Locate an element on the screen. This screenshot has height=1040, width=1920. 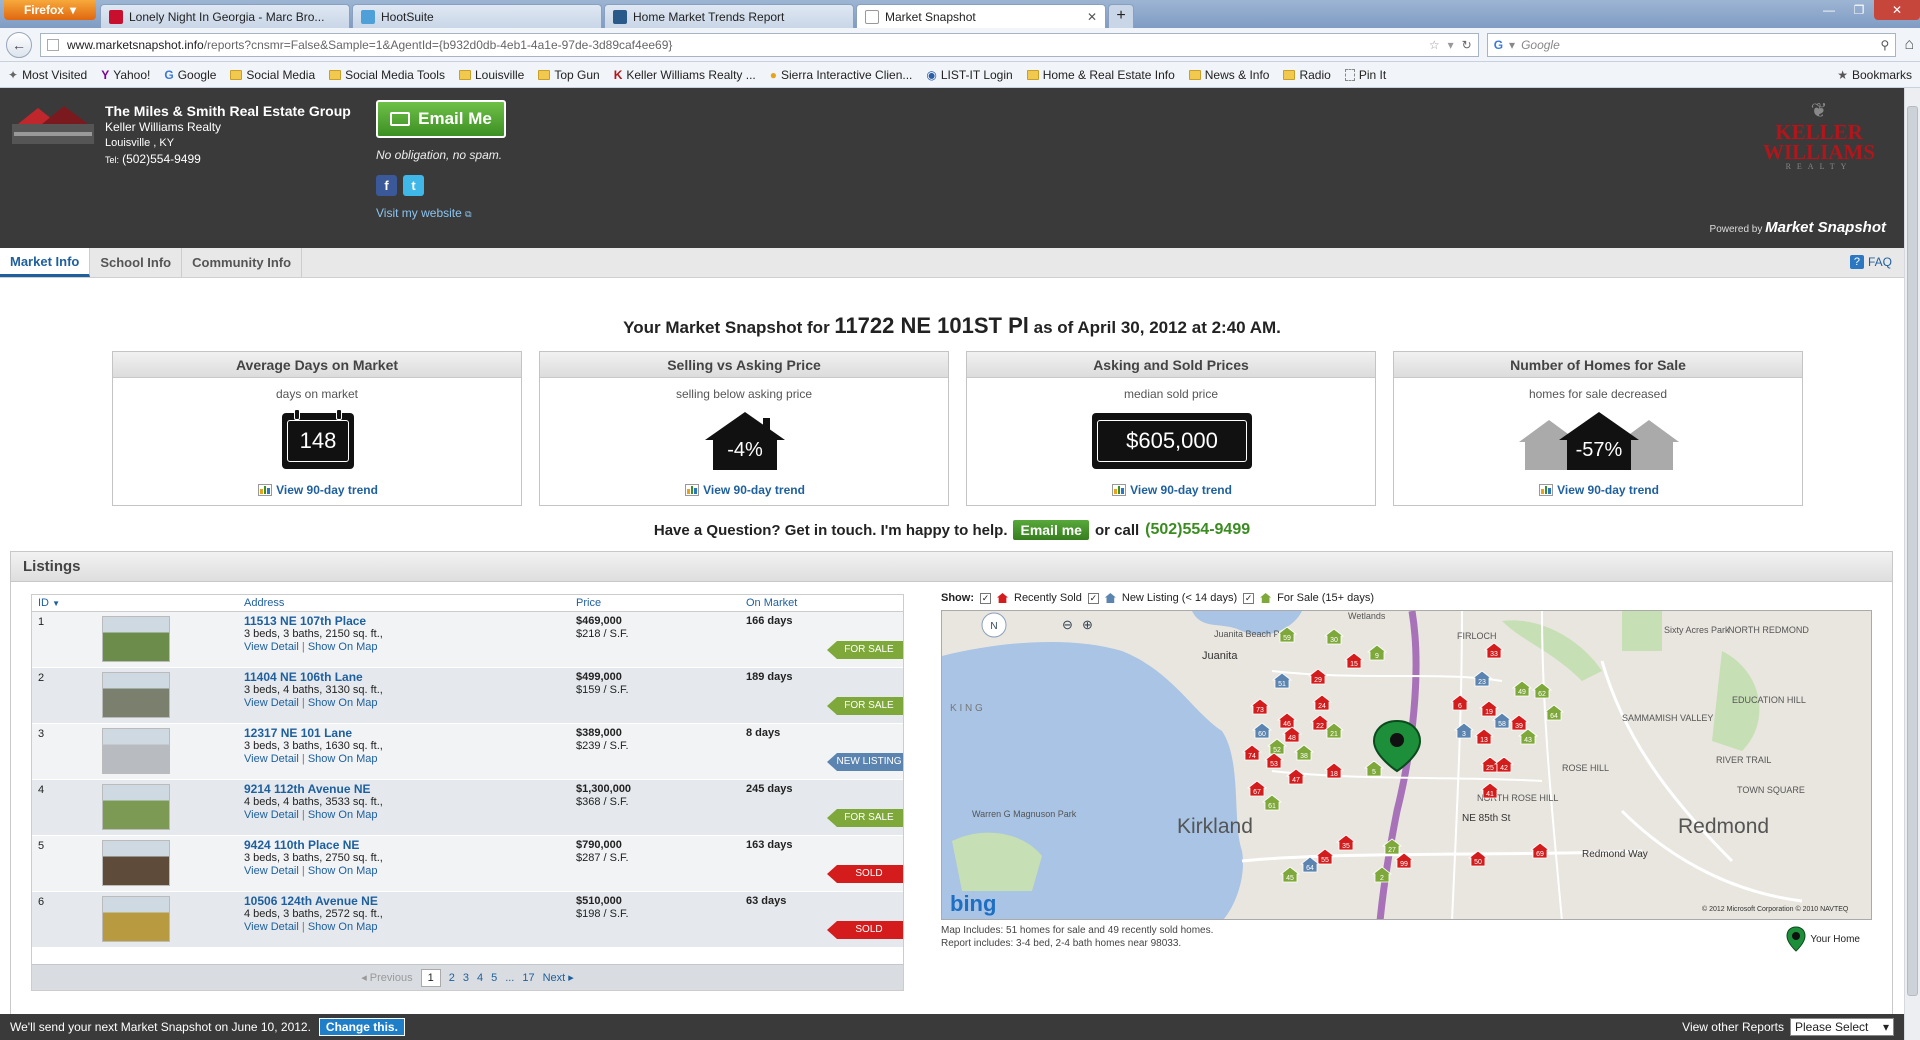
filter-sold-checkbox: ✓ is located at coordinates (985, 598).